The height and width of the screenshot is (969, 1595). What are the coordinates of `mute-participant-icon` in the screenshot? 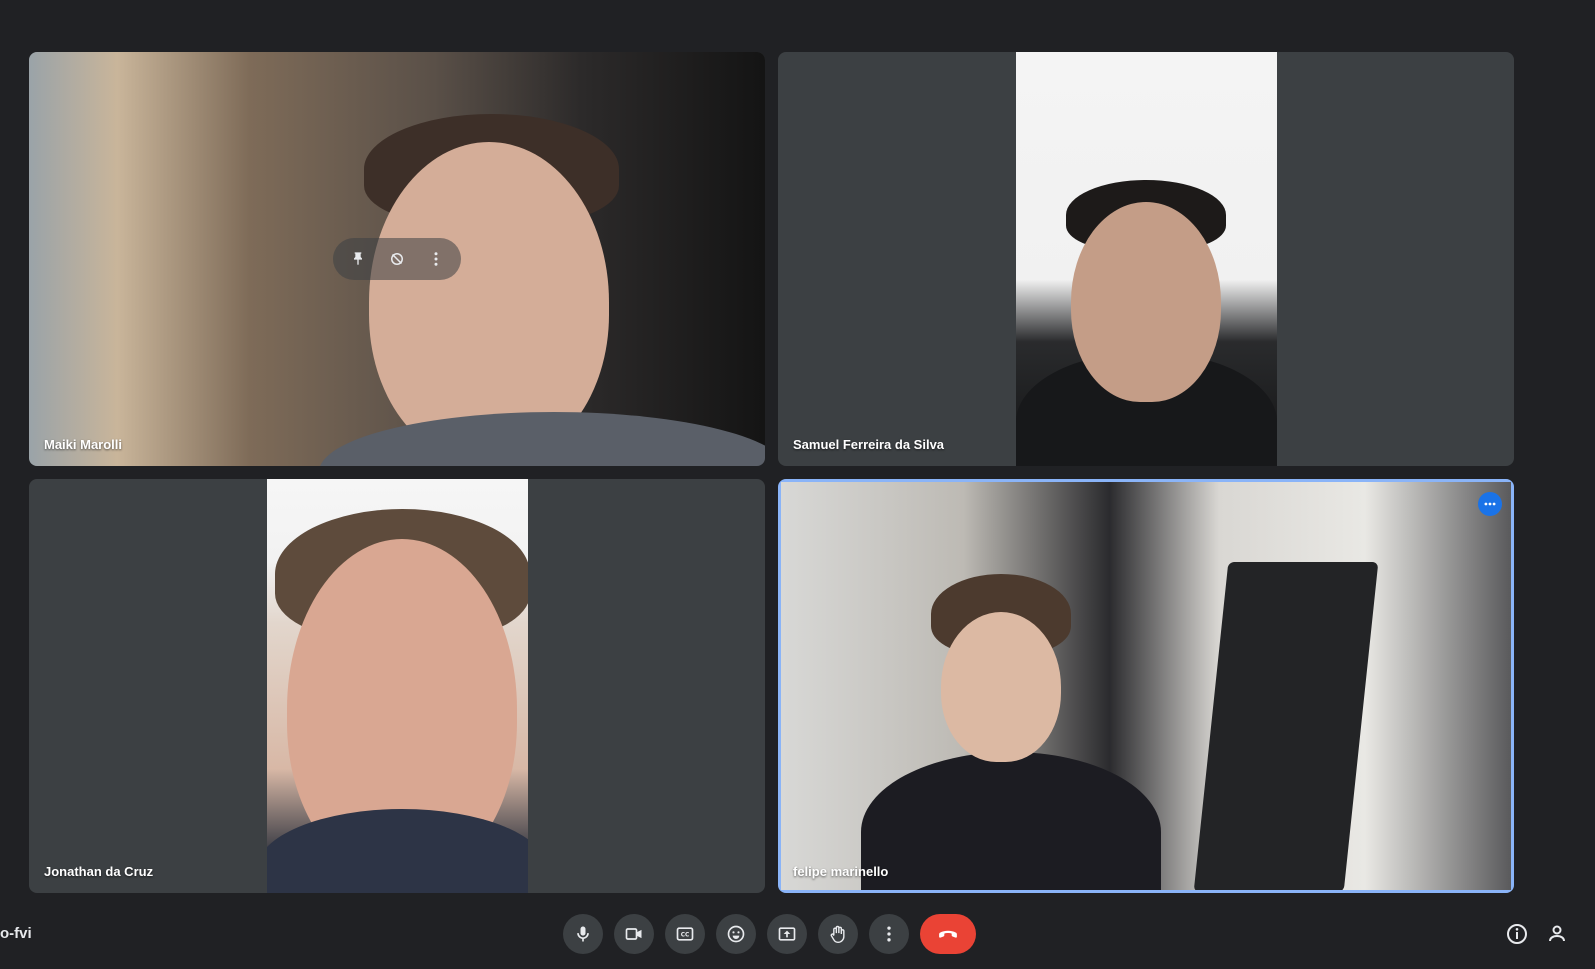 It's located at (397, 259).